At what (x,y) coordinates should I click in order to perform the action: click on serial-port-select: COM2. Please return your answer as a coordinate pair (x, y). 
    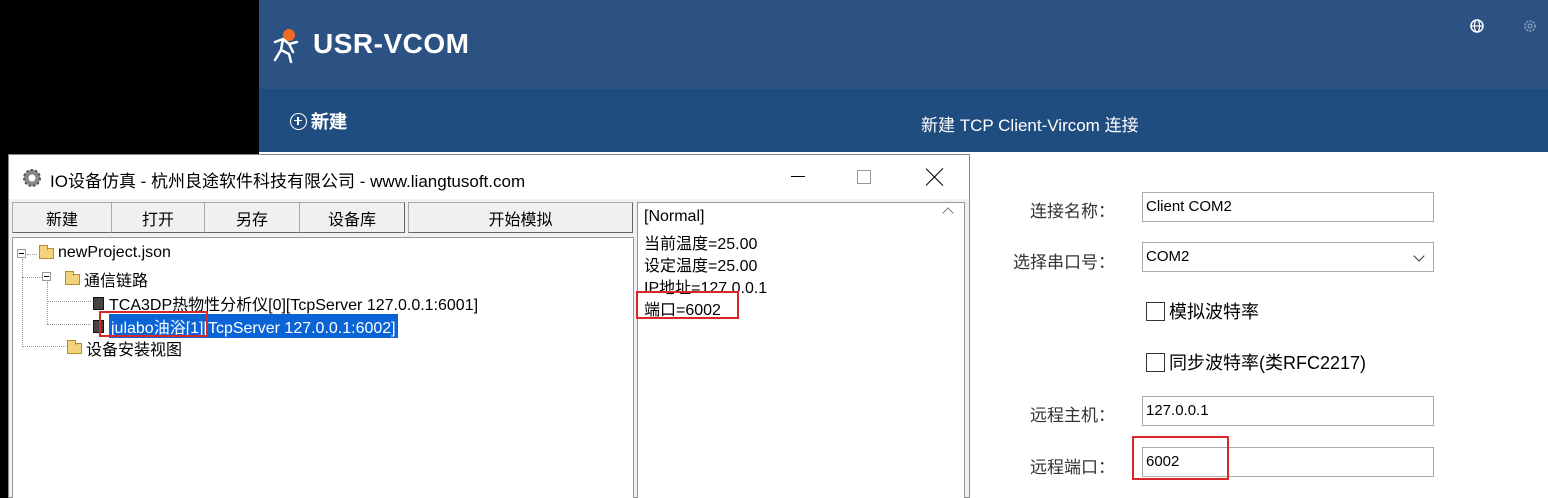
    Looking at the image, I should click on (1288, 257).